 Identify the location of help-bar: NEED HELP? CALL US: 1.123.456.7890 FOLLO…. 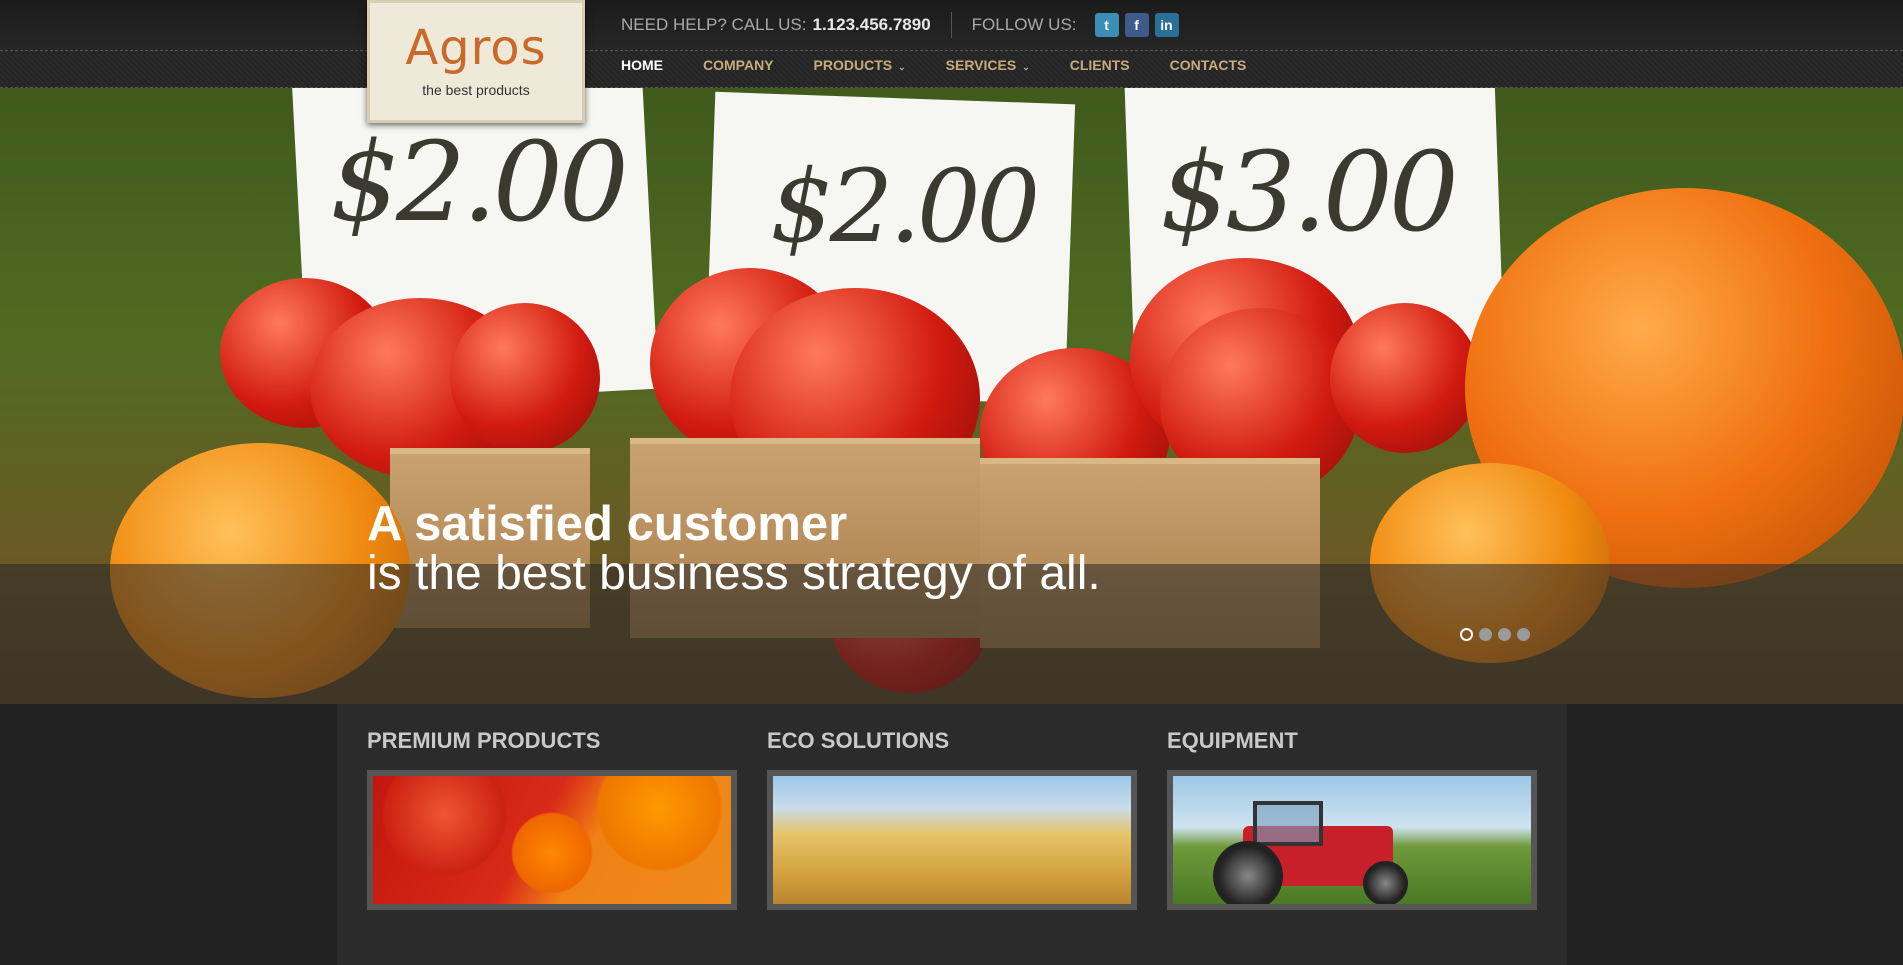
(900, 25).